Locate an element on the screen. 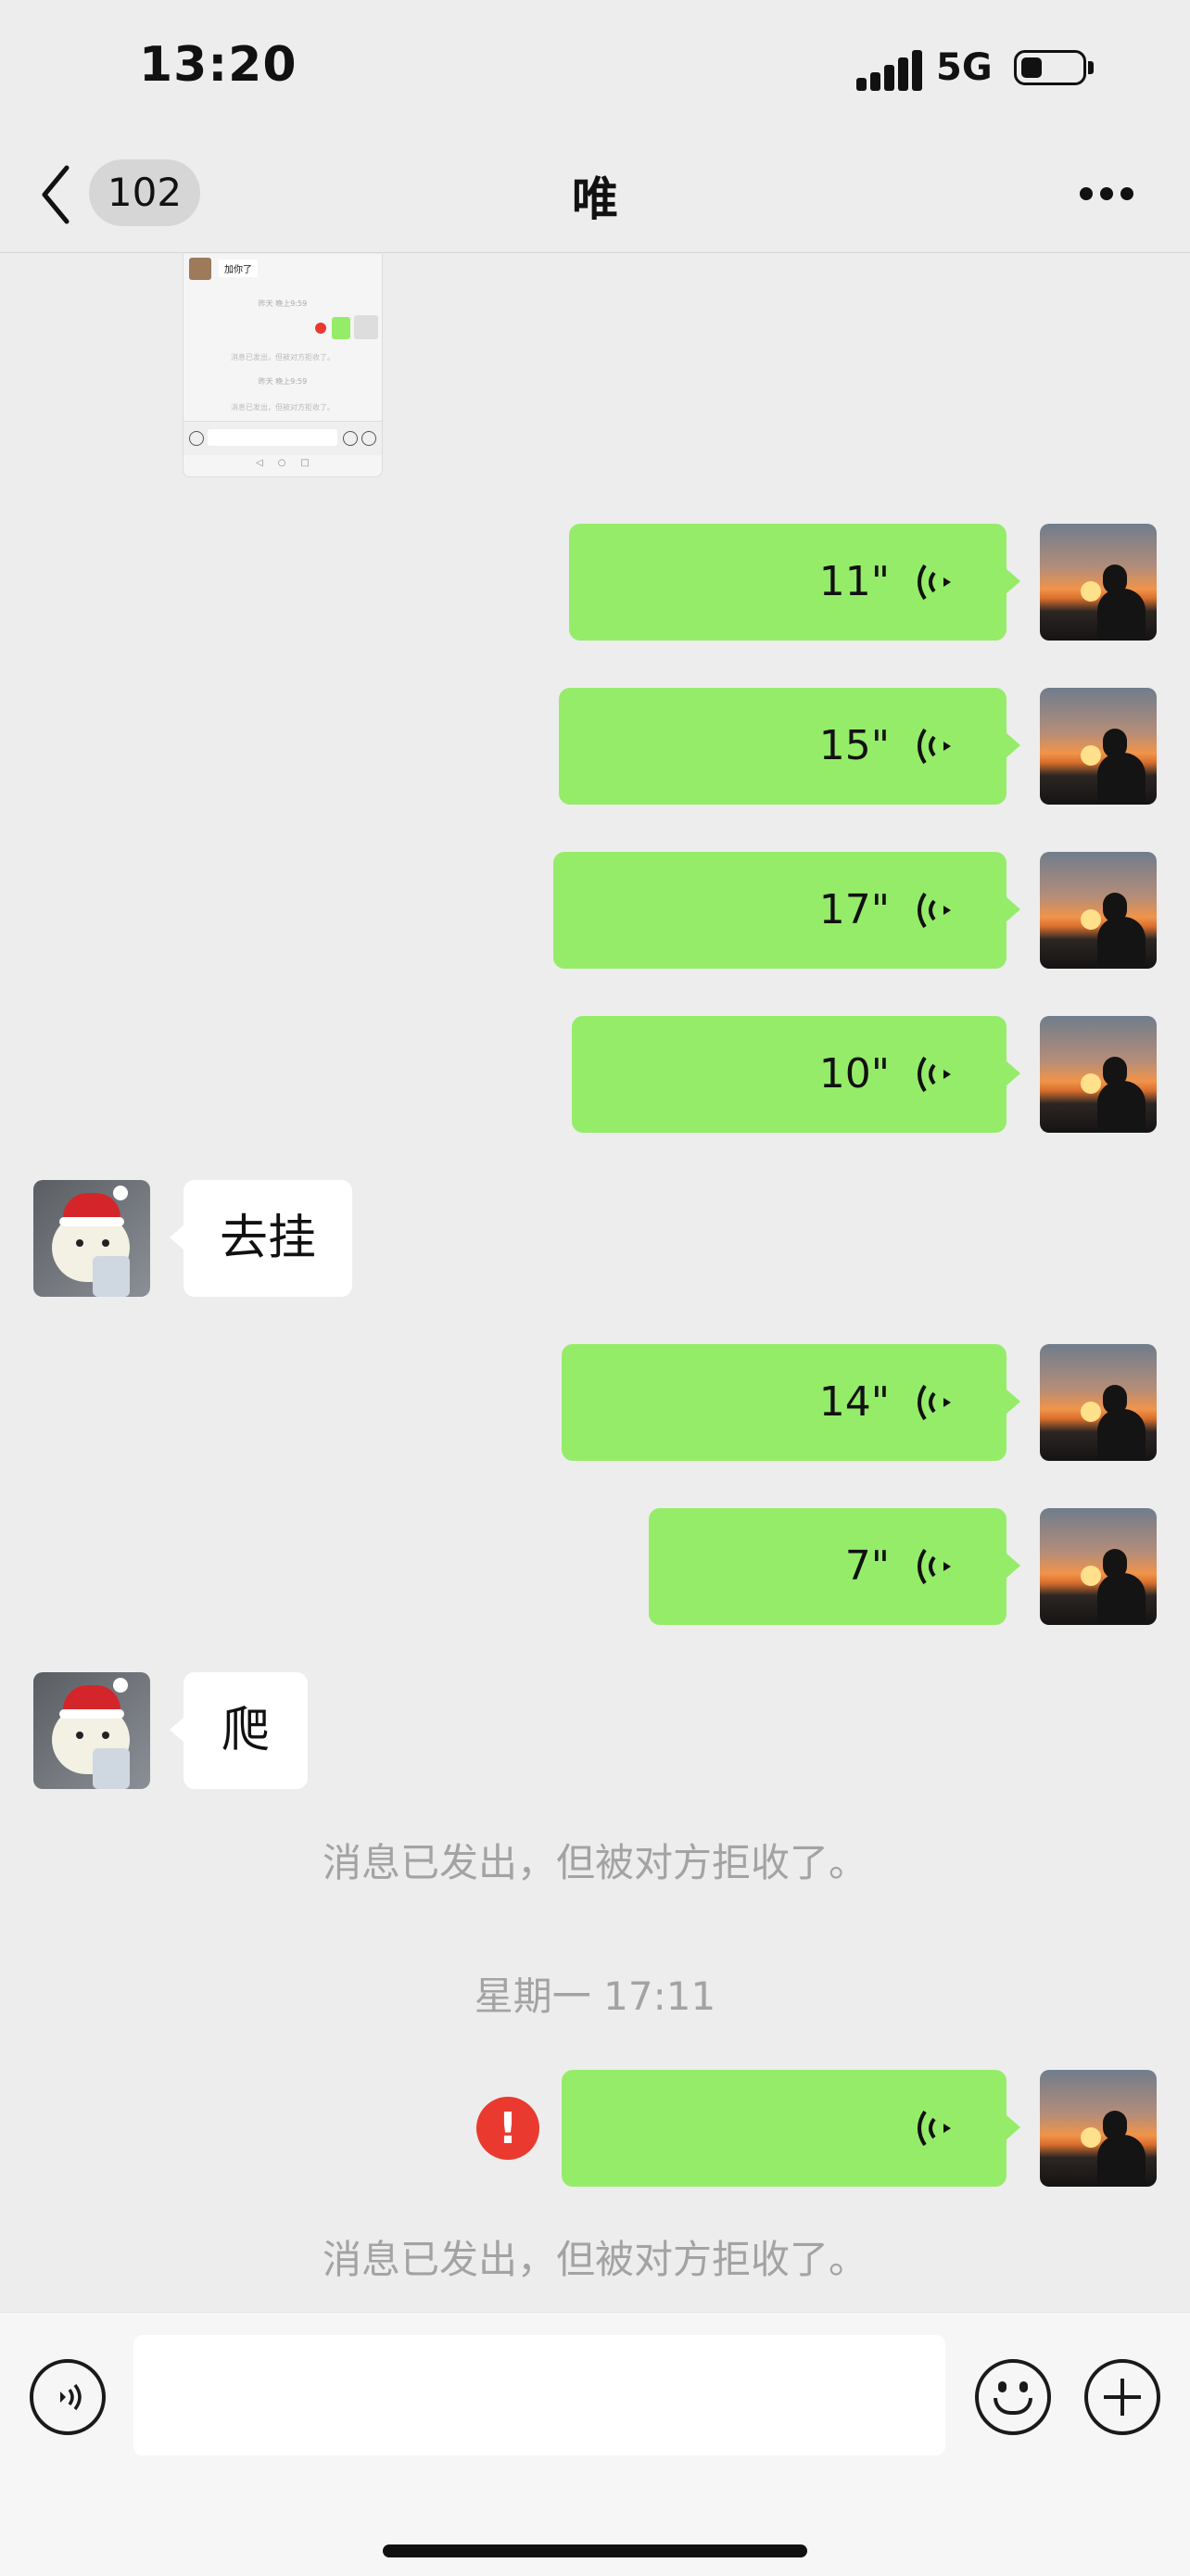 This screenshot has width=1190, height=2576. voice-duration: 17" is located at coordinates (854, 909).